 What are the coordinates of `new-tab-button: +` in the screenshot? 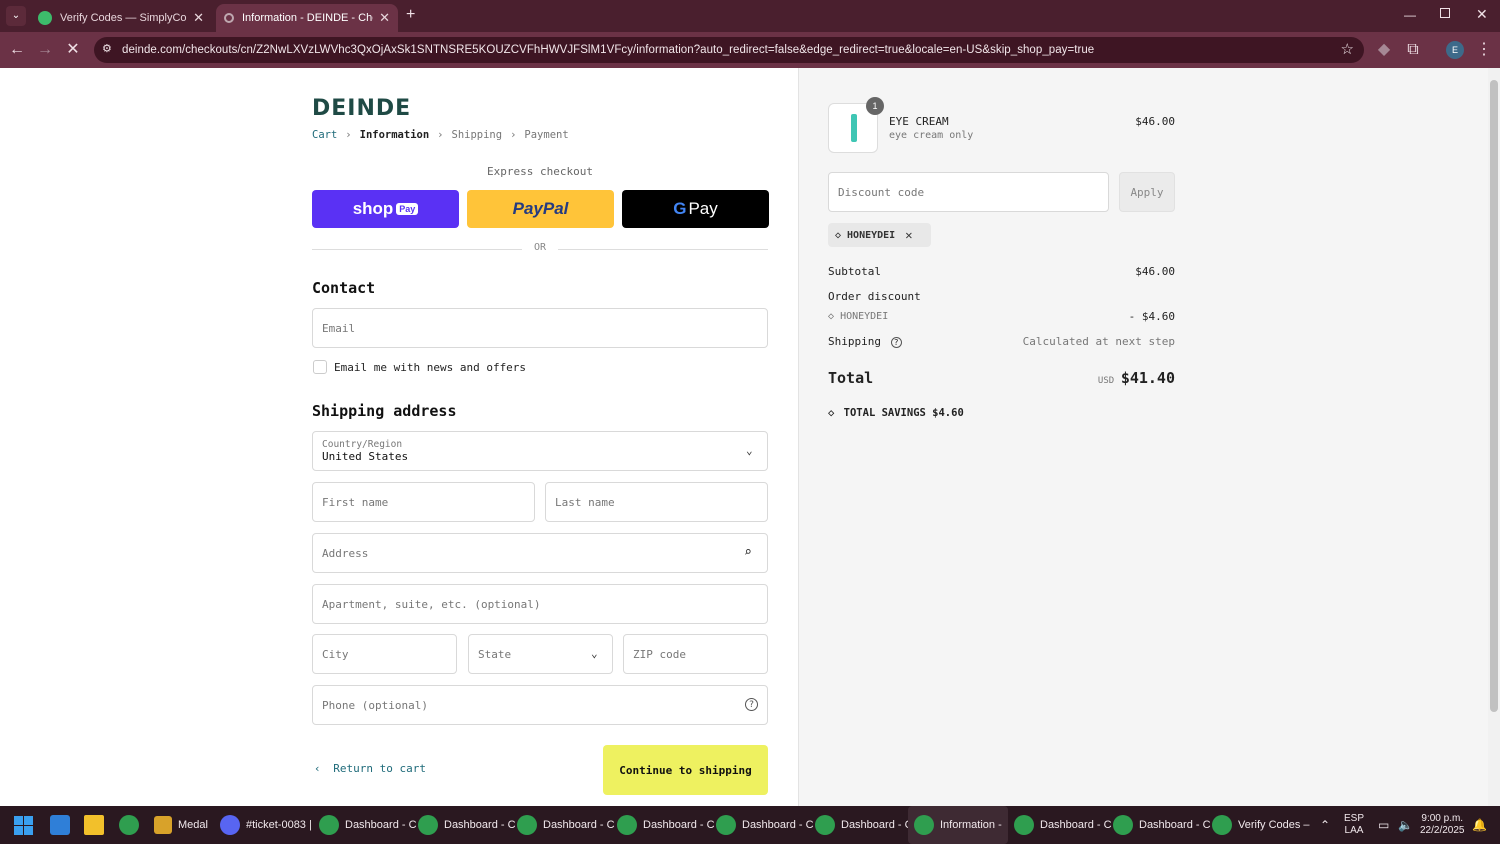 It's located at (410, 15).